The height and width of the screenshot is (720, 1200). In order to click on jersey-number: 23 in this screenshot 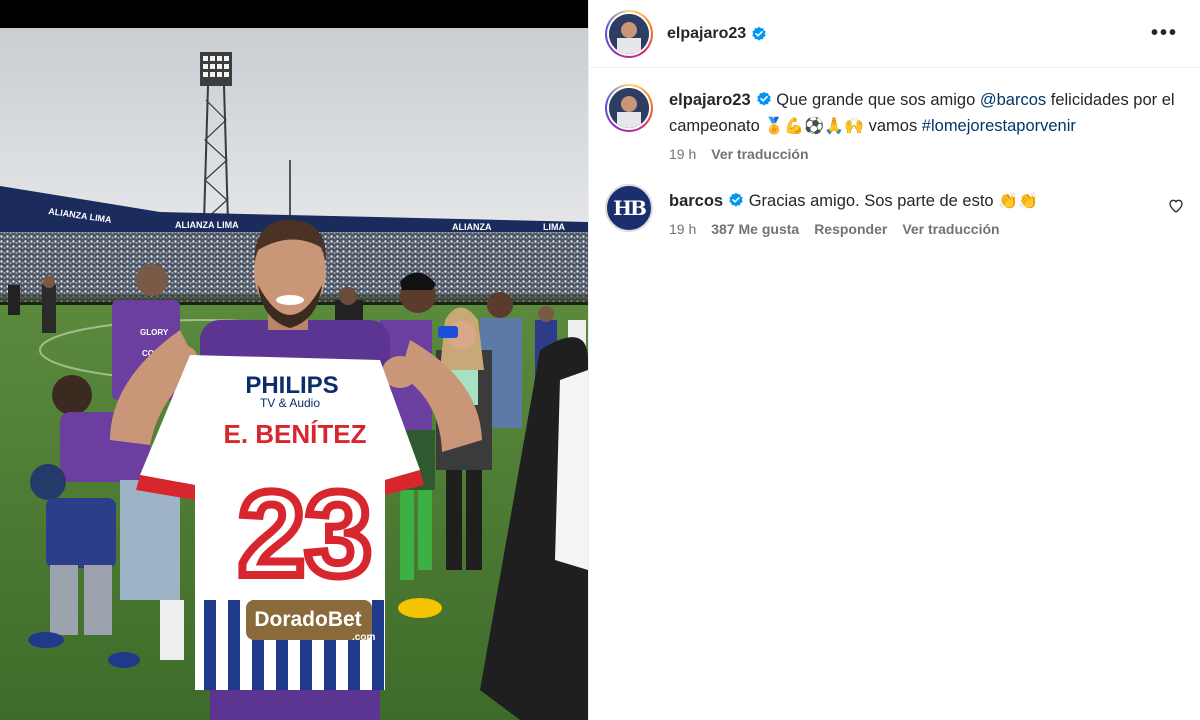, I will do `click(304, 534)`.